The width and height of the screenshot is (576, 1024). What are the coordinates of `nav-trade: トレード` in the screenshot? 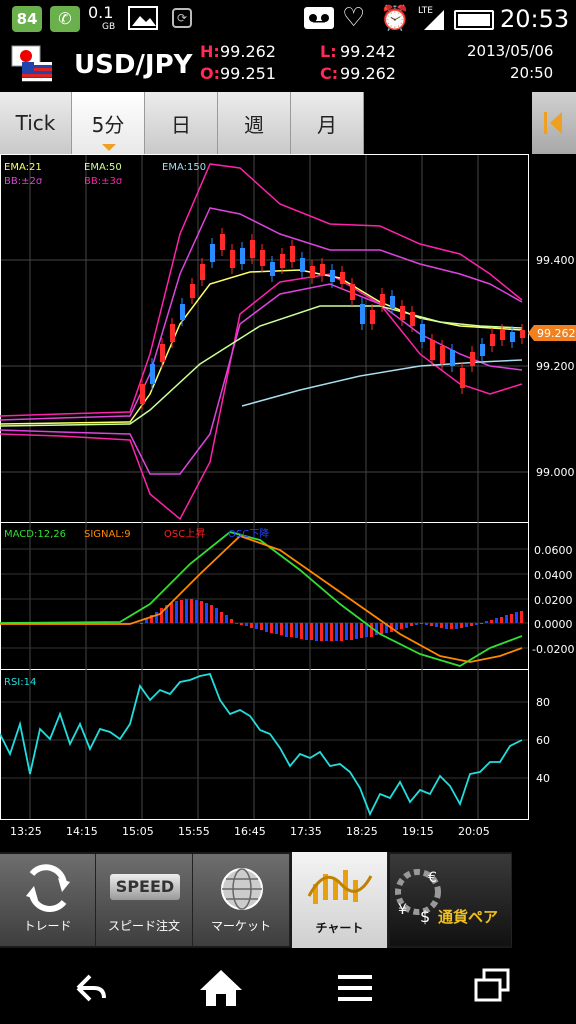 It's located at (48, 900).